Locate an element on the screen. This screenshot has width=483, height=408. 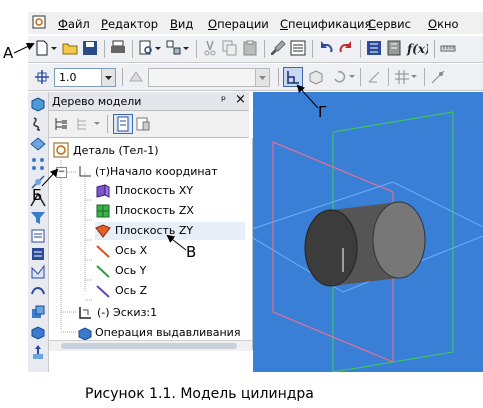
figure-caption: Рисунок 1.1. Модель цилиндра is located at coordinates (199, 394).